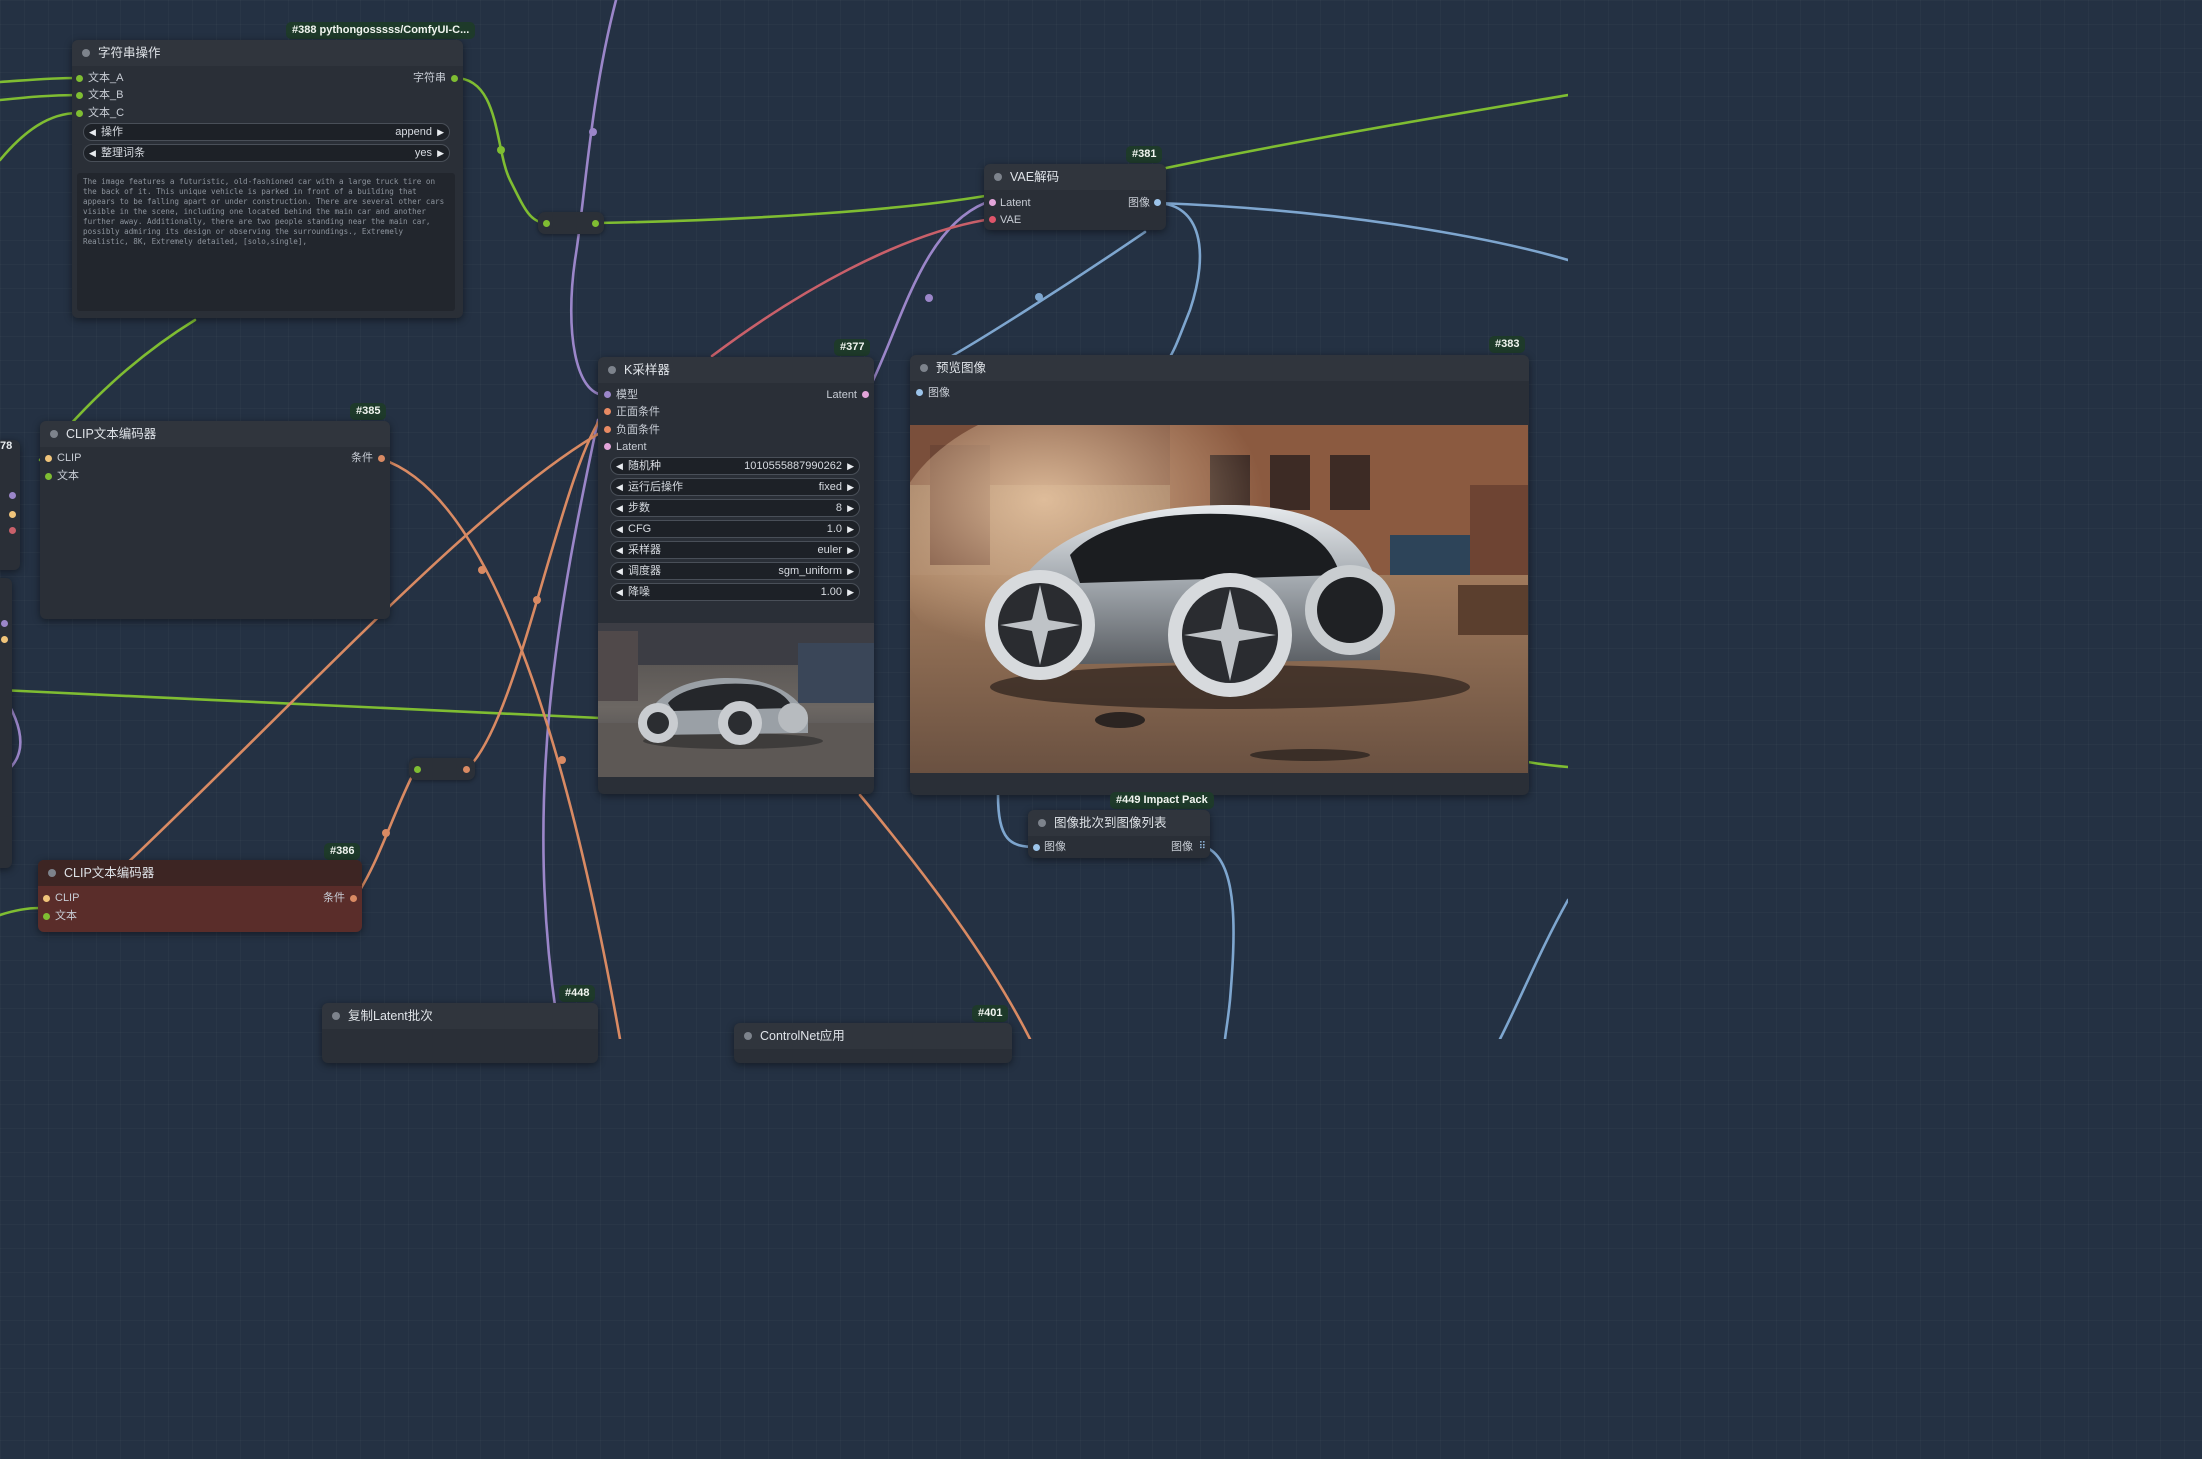  What do you see at coordinates (460, 1033) in the screenshot?
I see `repeat-latent-batch-node: 复制Latent批次` at bounding box center [460, 1033].